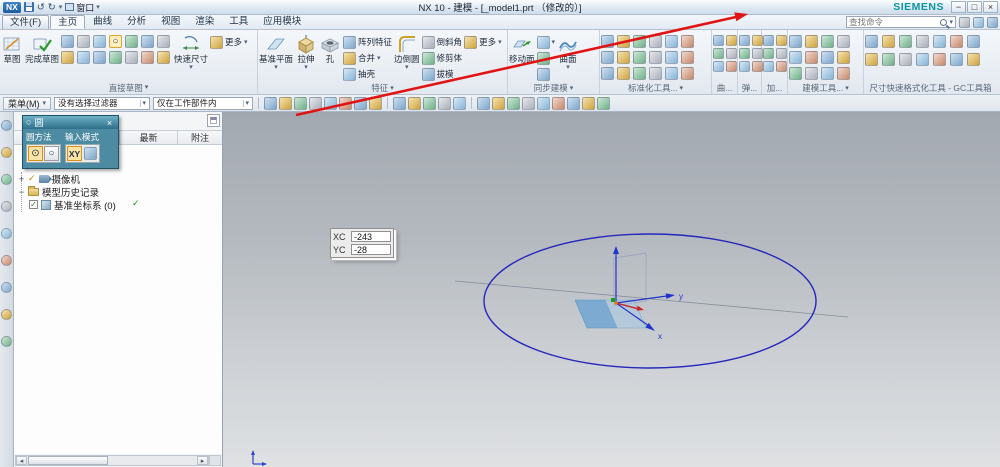 The height and width of the screenshot is (467, 1000). Describe the element at coordinates (990, 7) in the screenshot. I see `close-button: ×` at that location.